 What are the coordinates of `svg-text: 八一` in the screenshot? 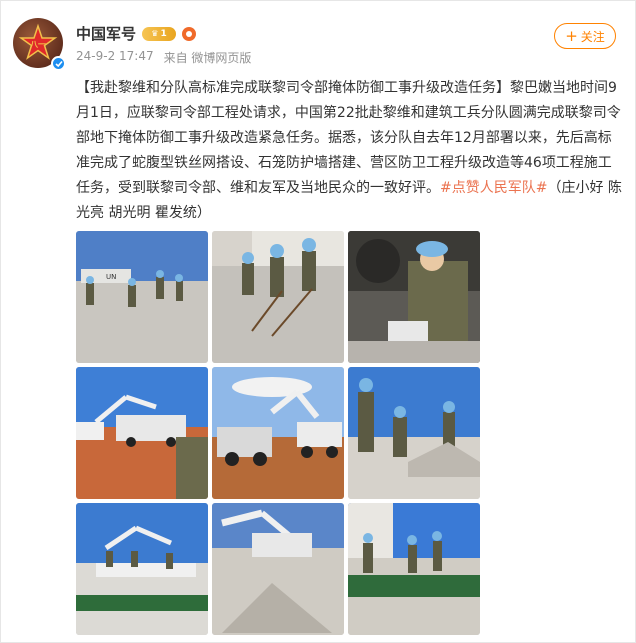 It's located at (37, 44).